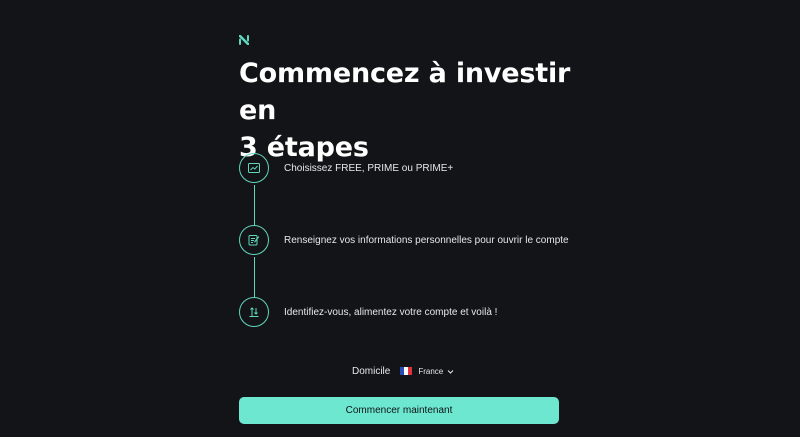  I want to click on page-title-line-1: Commencez à investir en, so click(405, 92).